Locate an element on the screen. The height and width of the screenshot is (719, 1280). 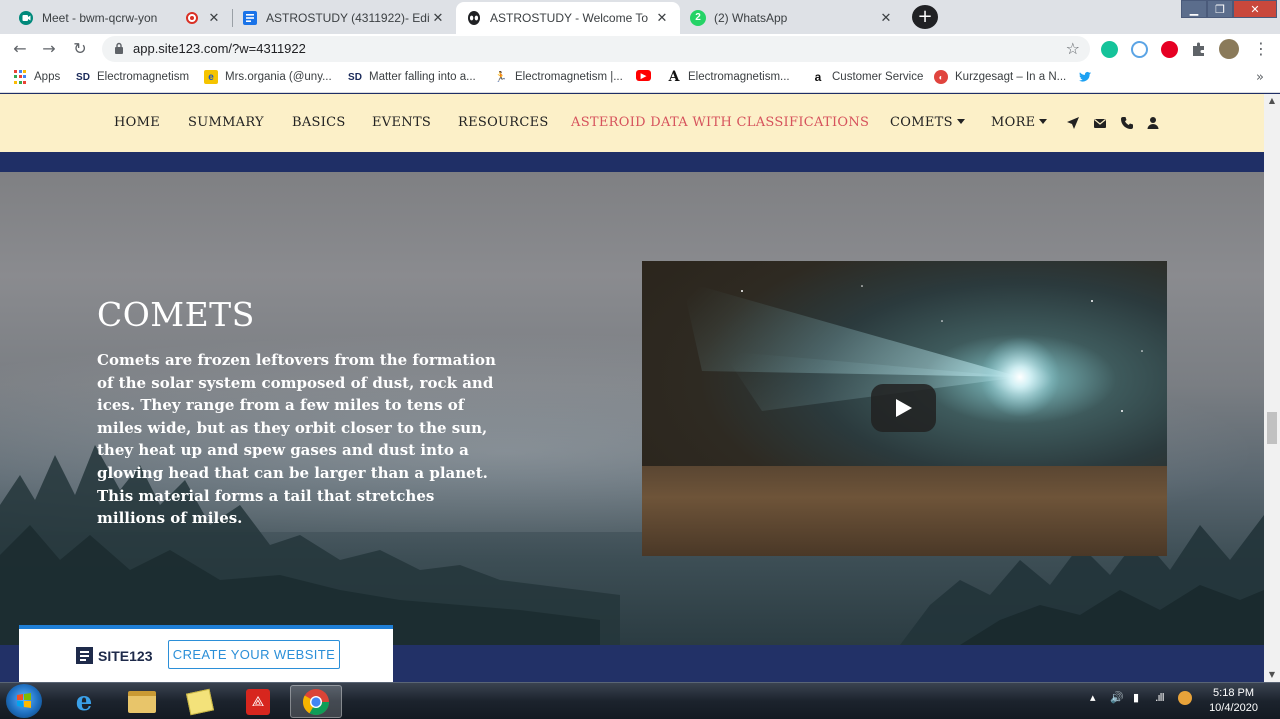
scroll-down-arrow-icon: ▼ is located at coordinates (1272, 675).